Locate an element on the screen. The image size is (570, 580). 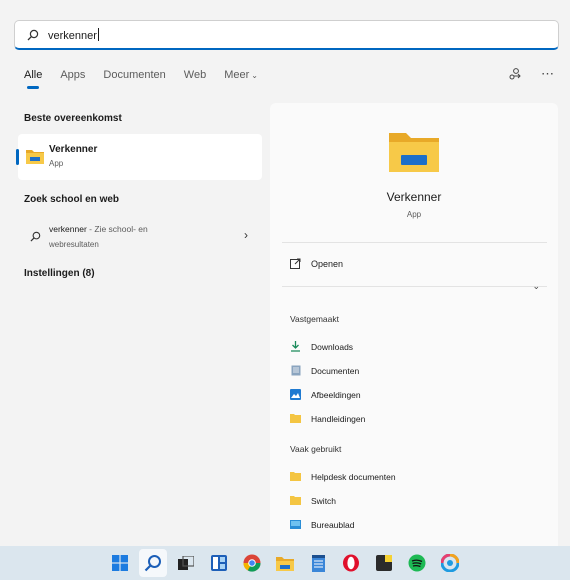
tab-apps: Apps is located at coordinates (72, 75).